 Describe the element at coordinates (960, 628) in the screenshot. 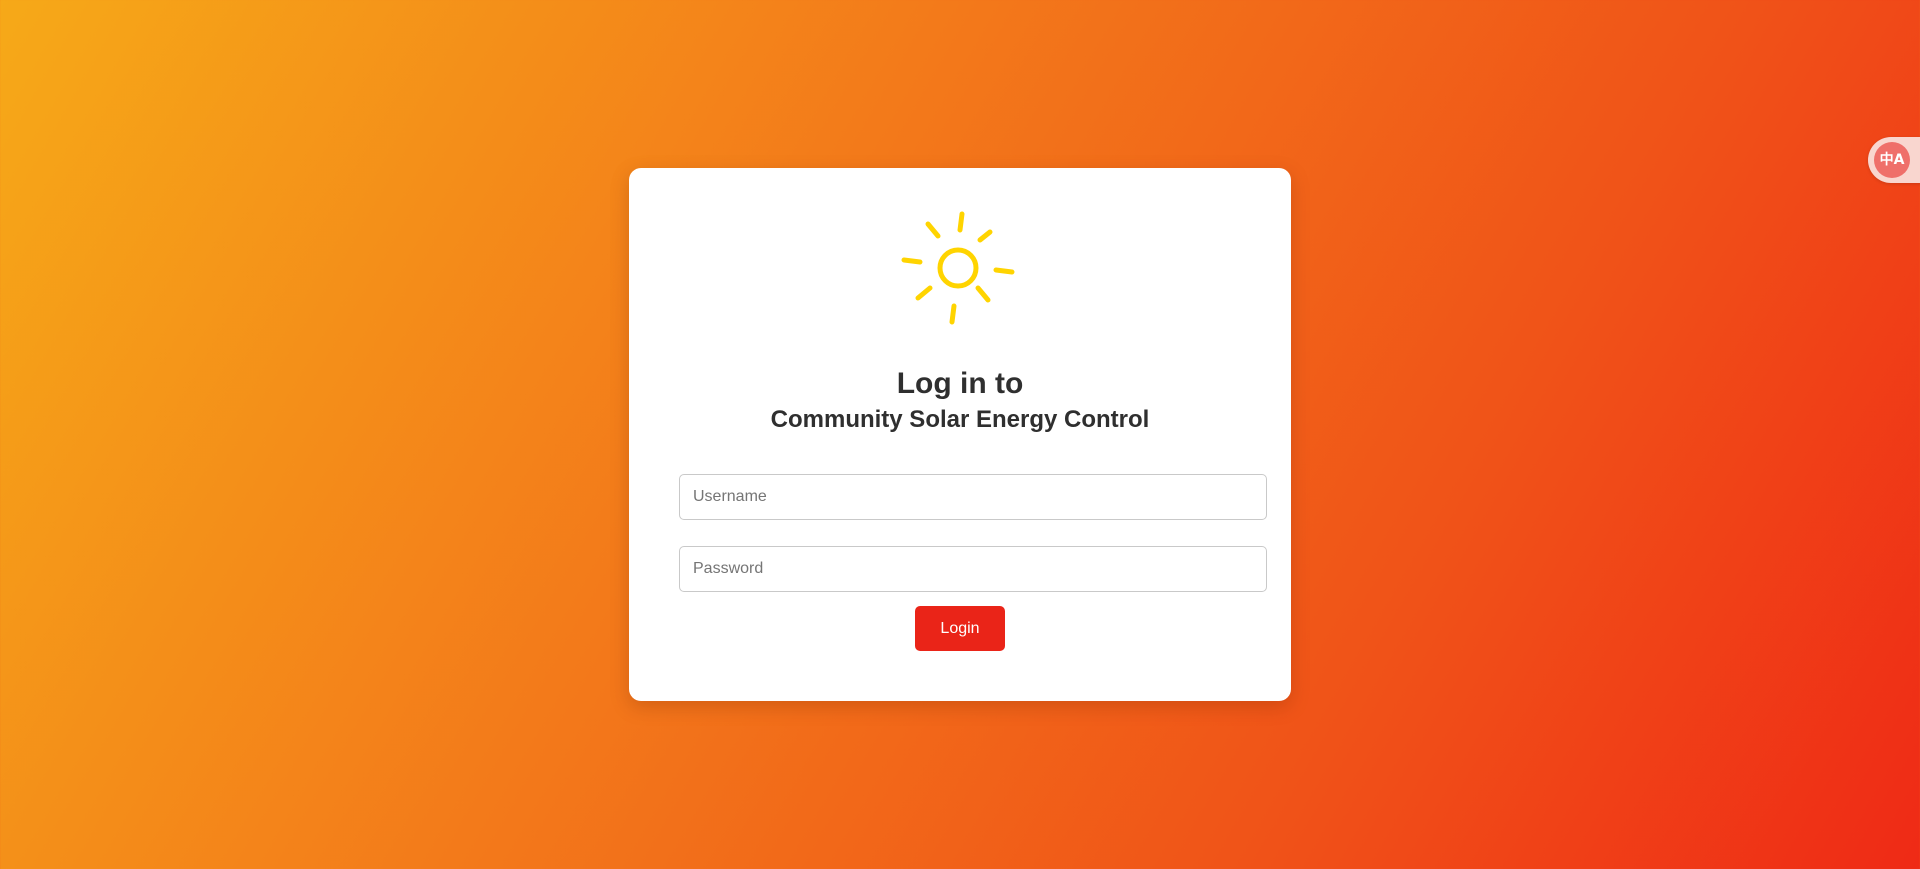

I see `login-button: Login` at that location.